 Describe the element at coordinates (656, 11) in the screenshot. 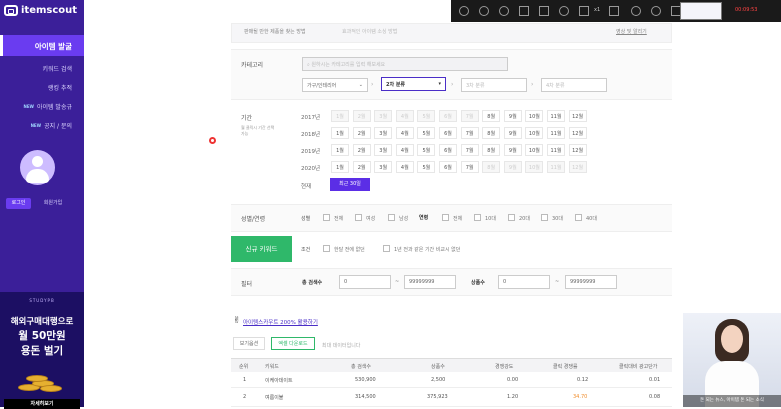

I see `timer-icon` at that location.